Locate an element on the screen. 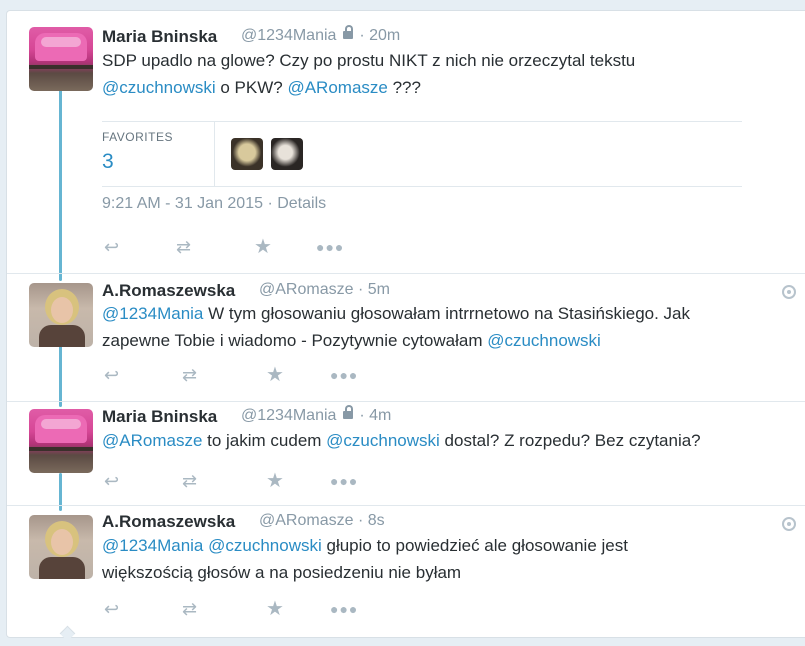 This screenshot has height=646, width=805. tweet-text-segment: dostal? Z rozpedu? Bez czytania? is located at coordinates (570, 440).